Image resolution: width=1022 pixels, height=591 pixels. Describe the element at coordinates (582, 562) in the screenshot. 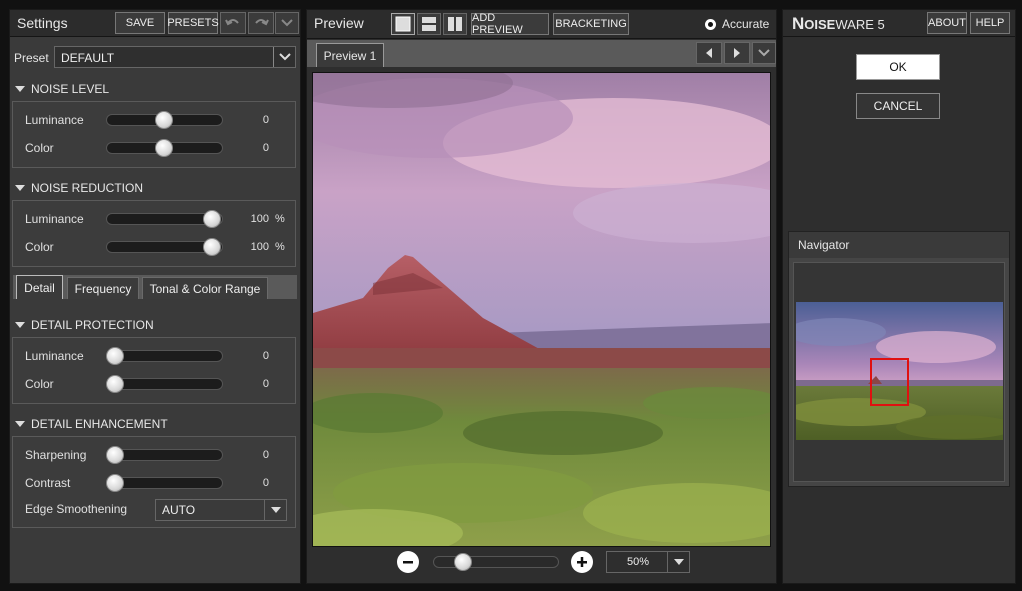

I see `zoom-in-button` at that location.